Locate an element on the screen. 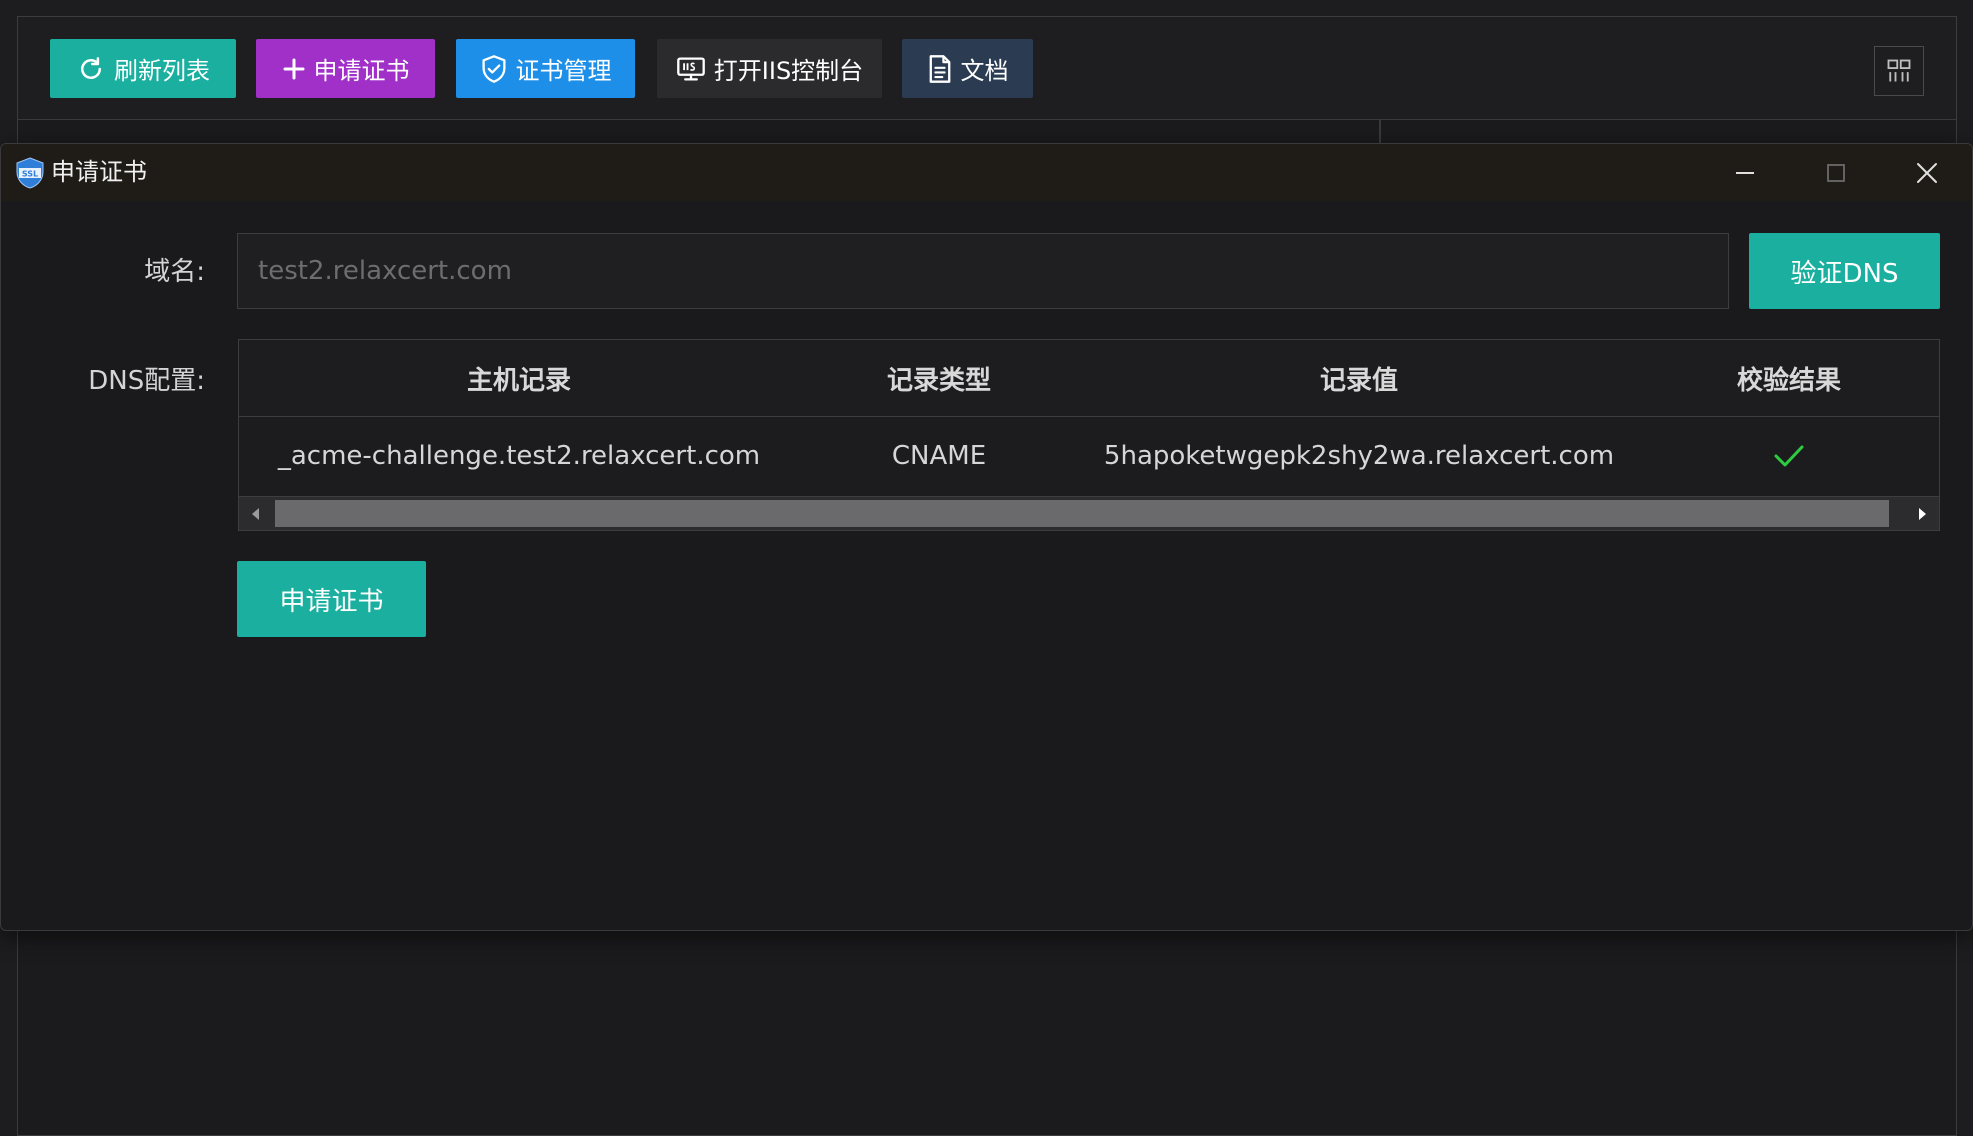 This screenshot has height=1136, width=1973. documentation-button: 文档 is located at coordinates (967, 68).